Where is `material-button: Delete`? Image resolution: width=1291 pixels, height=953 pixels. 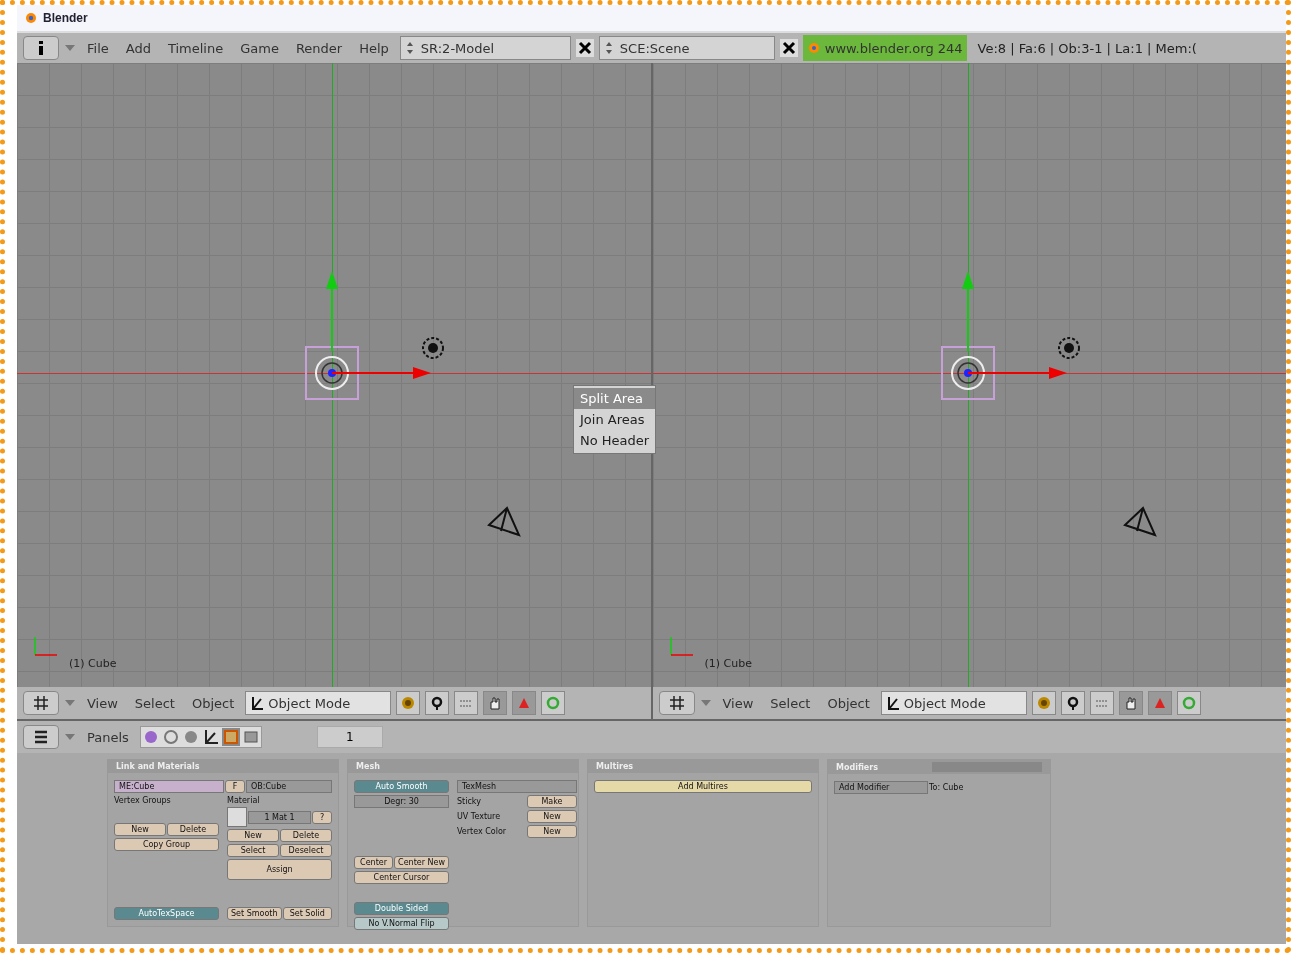
material-button: Delete is located at coordinates (306, 835).